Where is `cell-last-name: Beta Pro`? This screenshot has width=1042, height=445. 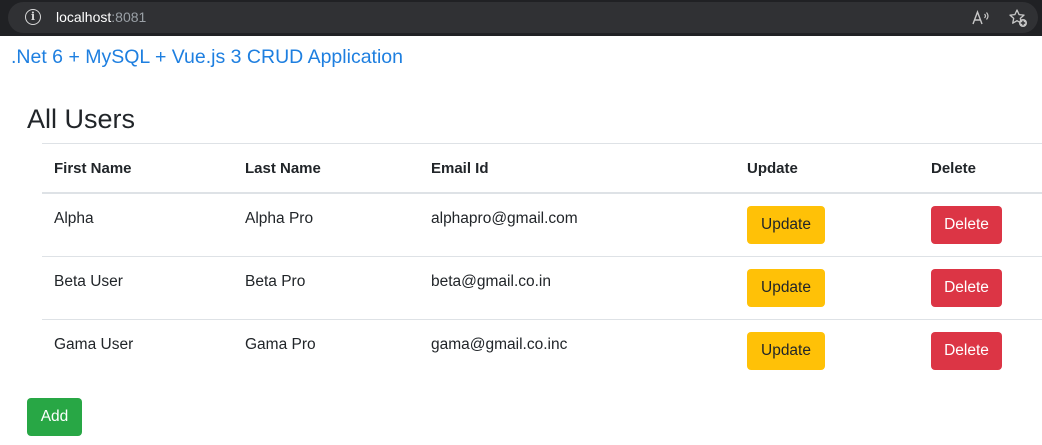
cell-last-name: Beta Pro is located at coordinates (275, 281).